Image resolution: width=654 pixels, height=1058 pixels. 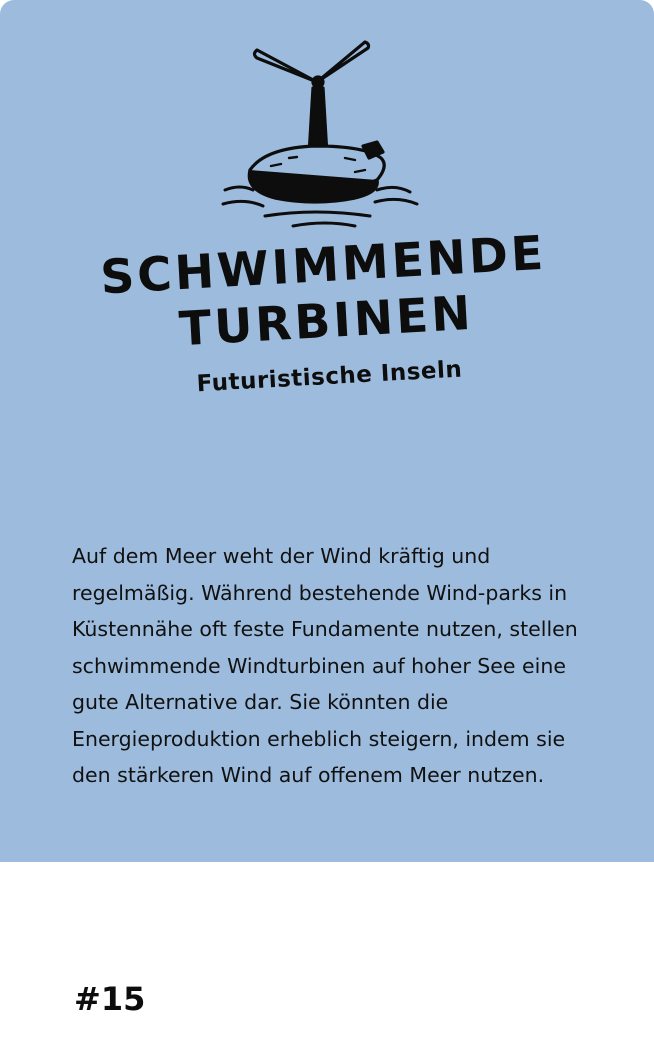 I want to click on card-number: #15, so click(x=110, y=999).